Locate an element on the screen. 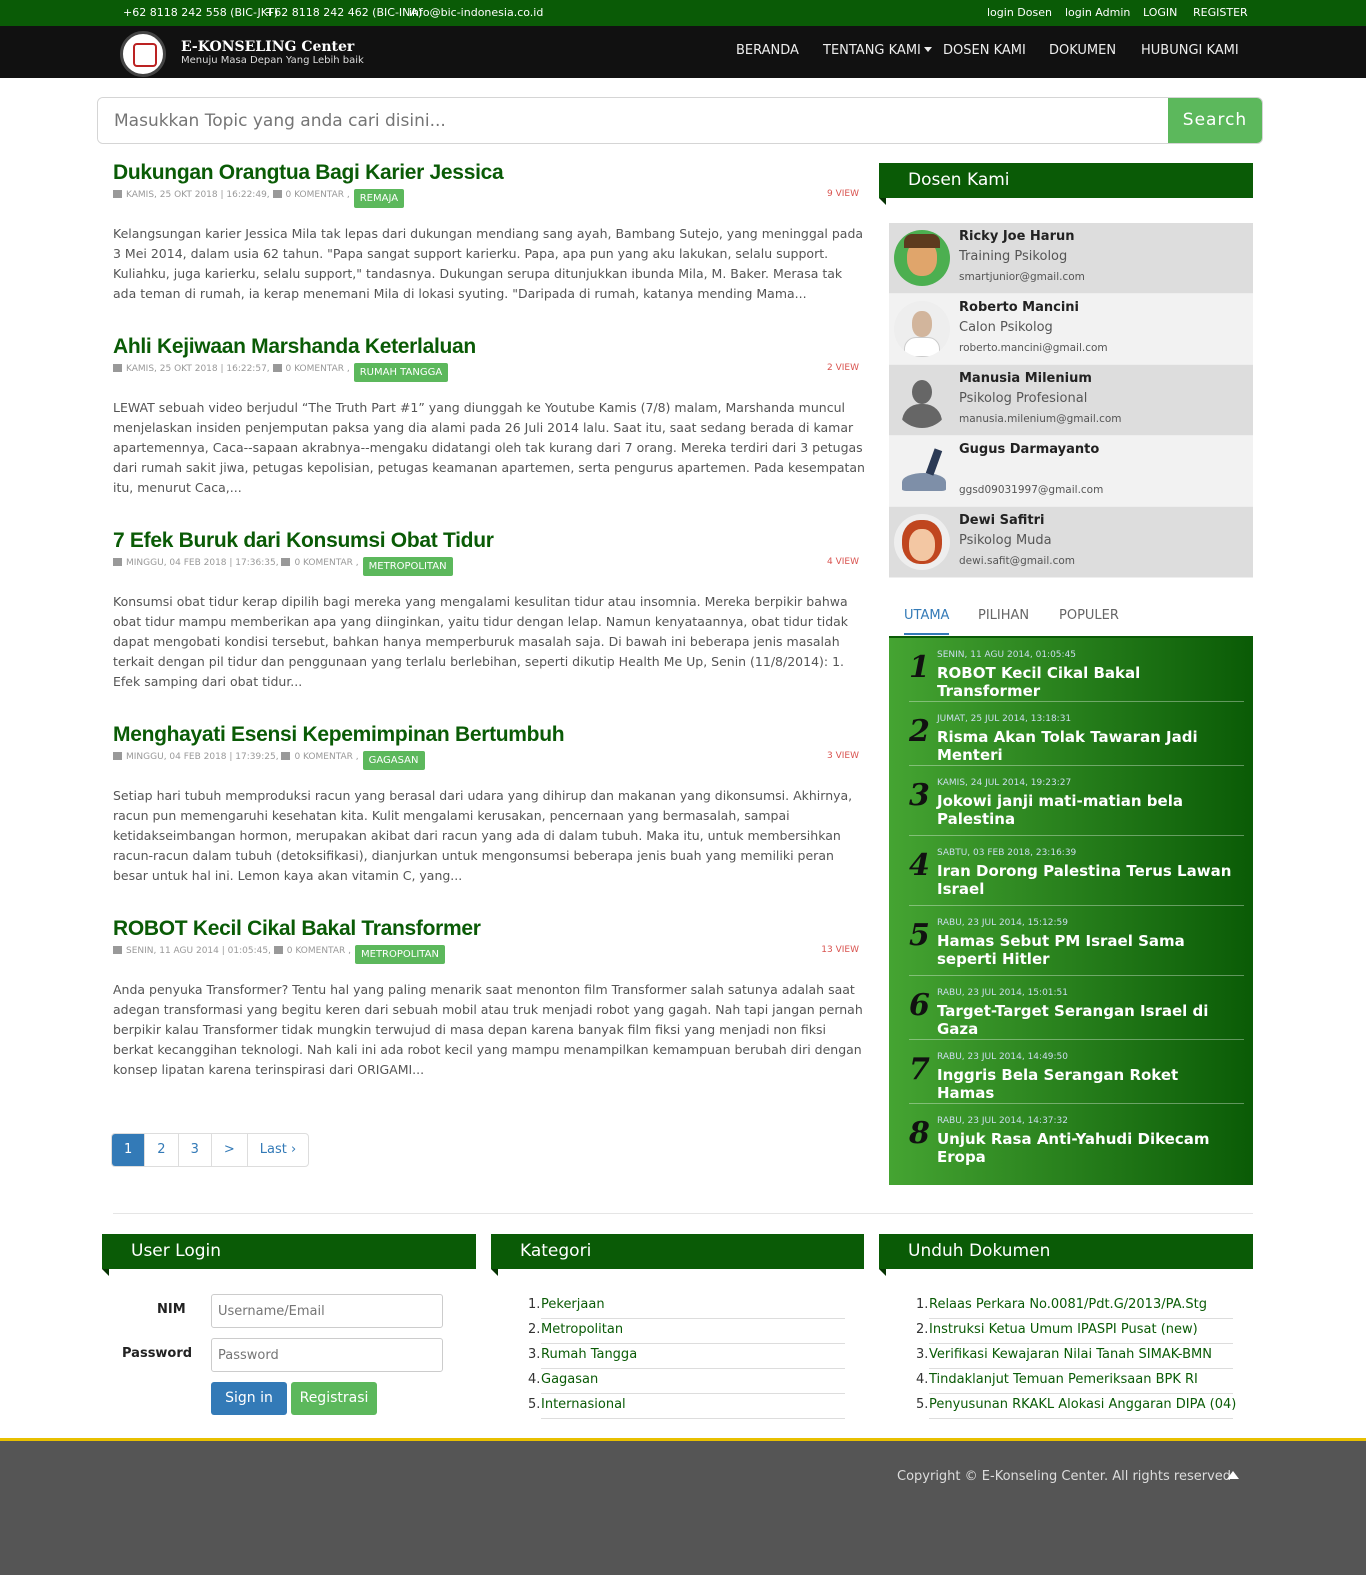  list-item: 4. Tindaklanjut Temuan Pemeriksaan BPK RI is located at coordinates (1074, 1381).